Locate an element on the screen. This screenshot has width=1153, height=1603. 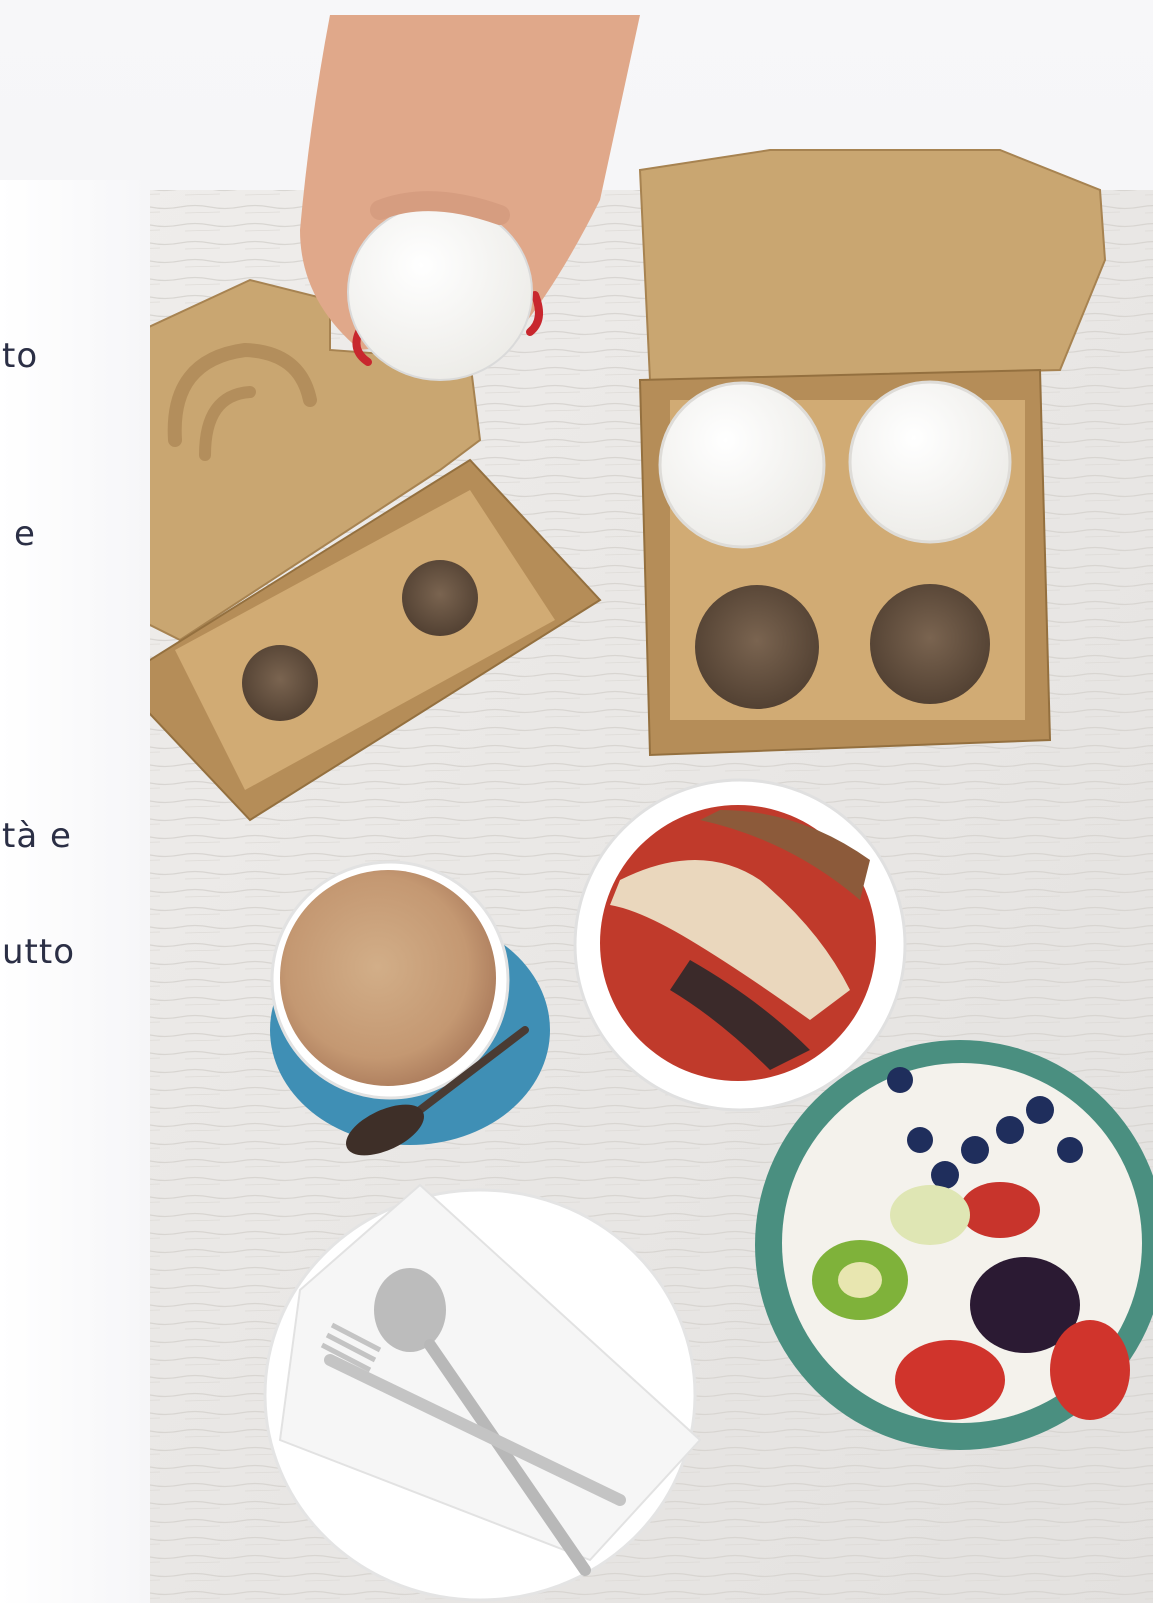
text-fragment: tà e is located at coordinates (37, 836).